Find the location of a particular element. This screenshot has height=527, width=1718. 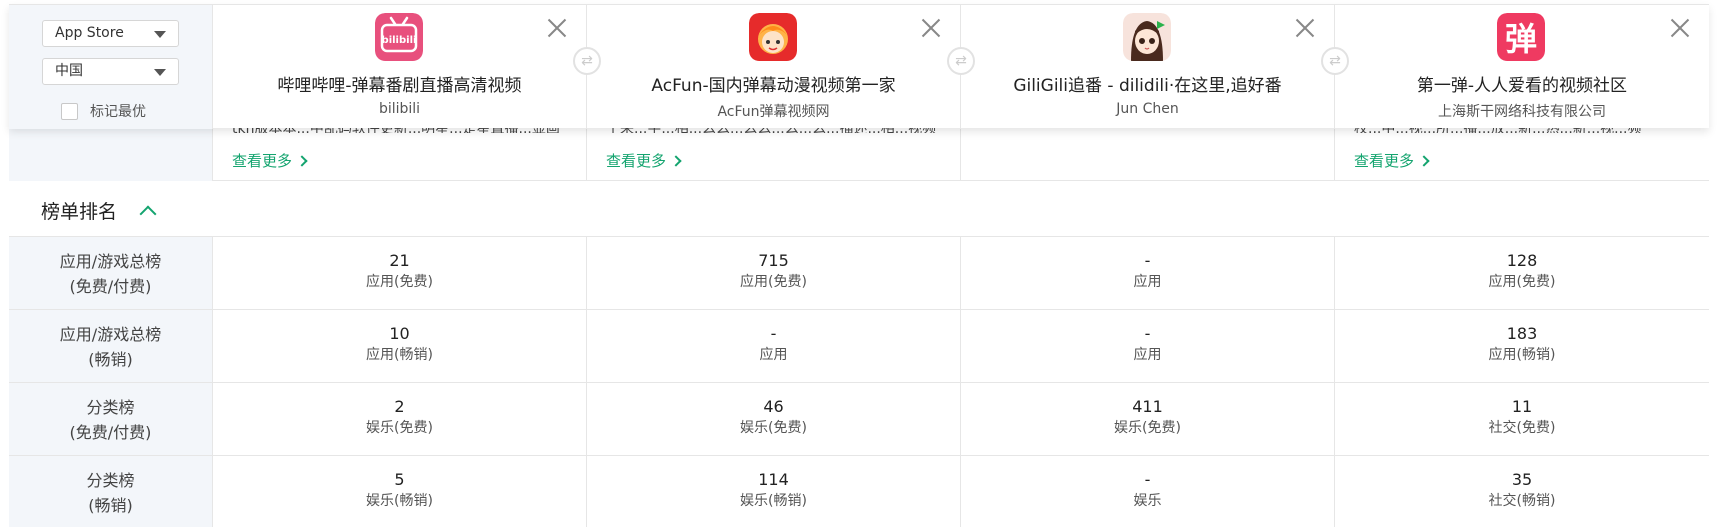

rank-value: 10 is located at coordinates (399, 333).